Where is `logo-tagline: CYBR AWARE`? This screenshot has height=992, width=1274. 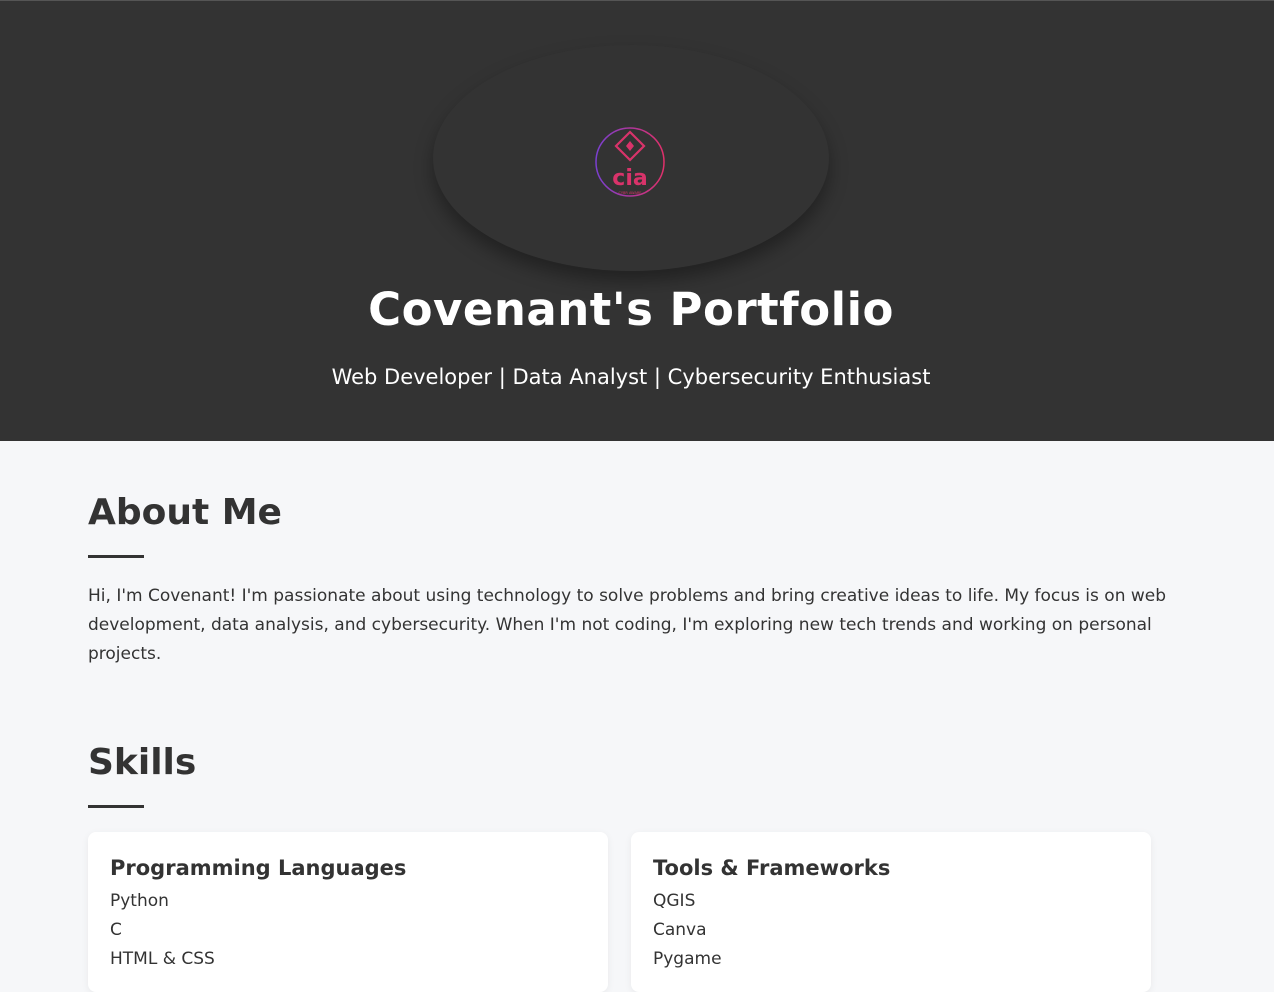
logo-tagline: CYBR AWARE is located at coordinates (630, 193).